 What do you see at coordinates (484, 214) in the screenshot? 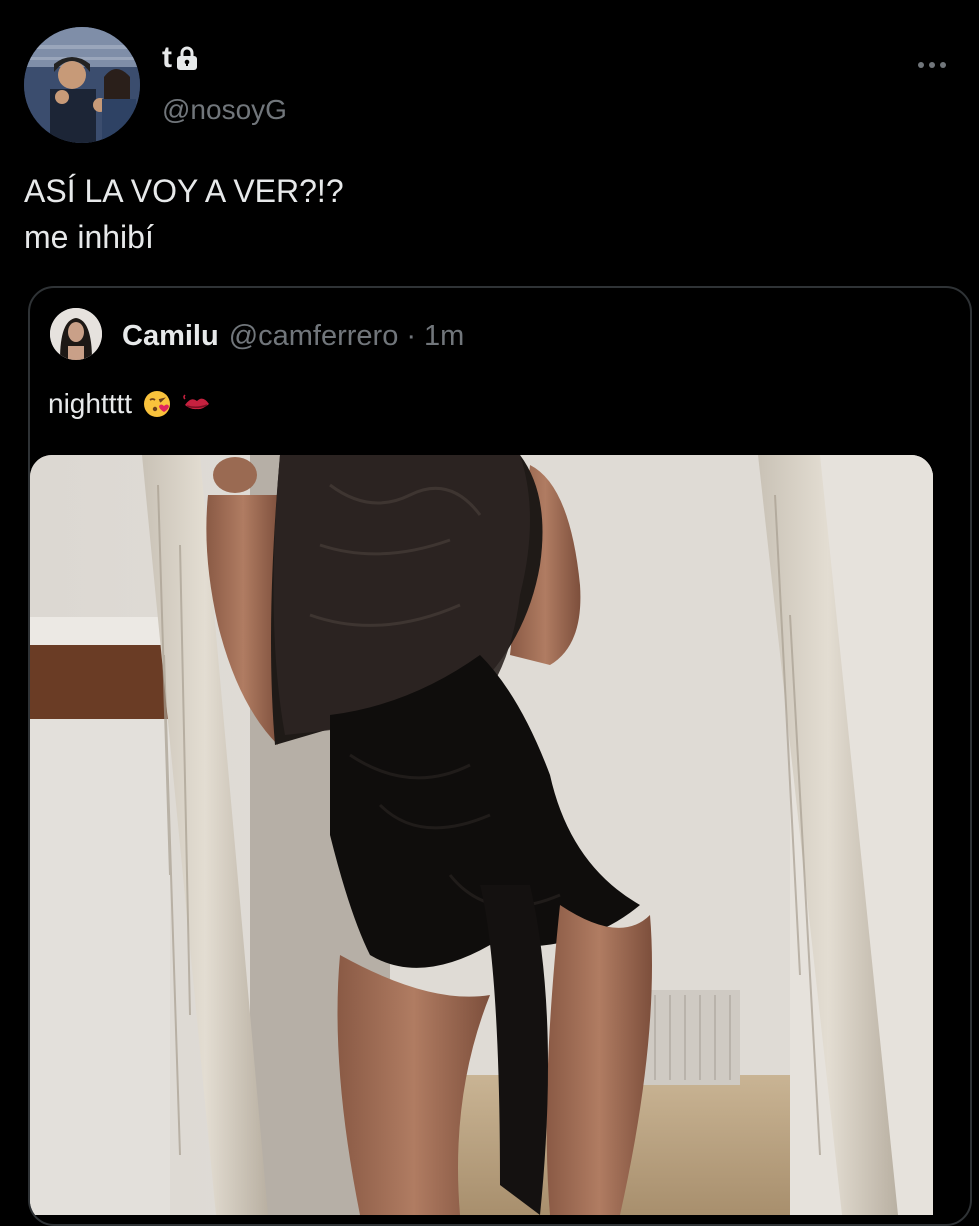
I see `tweet-text: ASÍ LA VOY A VER?!? me inhibí` at bounding box center [484, 214].